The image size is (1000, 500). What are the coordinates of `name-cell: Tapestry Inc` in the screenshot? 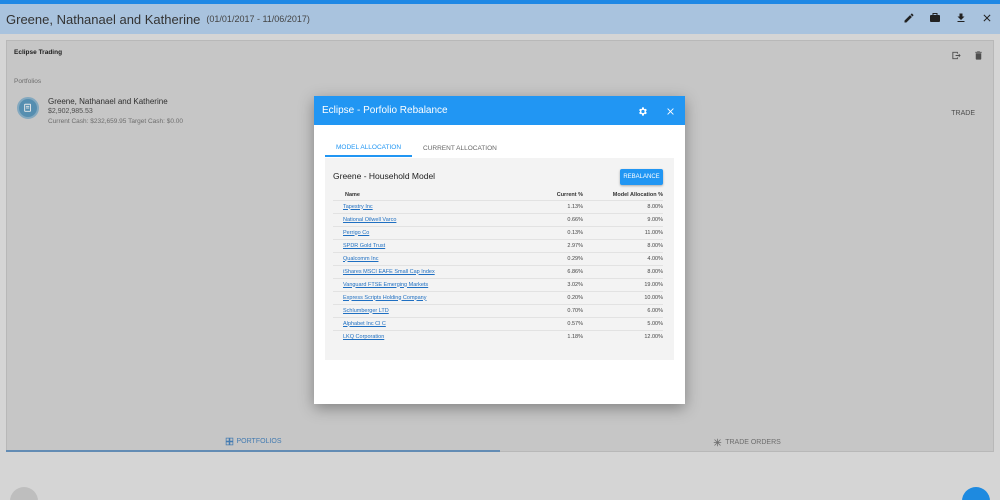 It's located at (433, 206).